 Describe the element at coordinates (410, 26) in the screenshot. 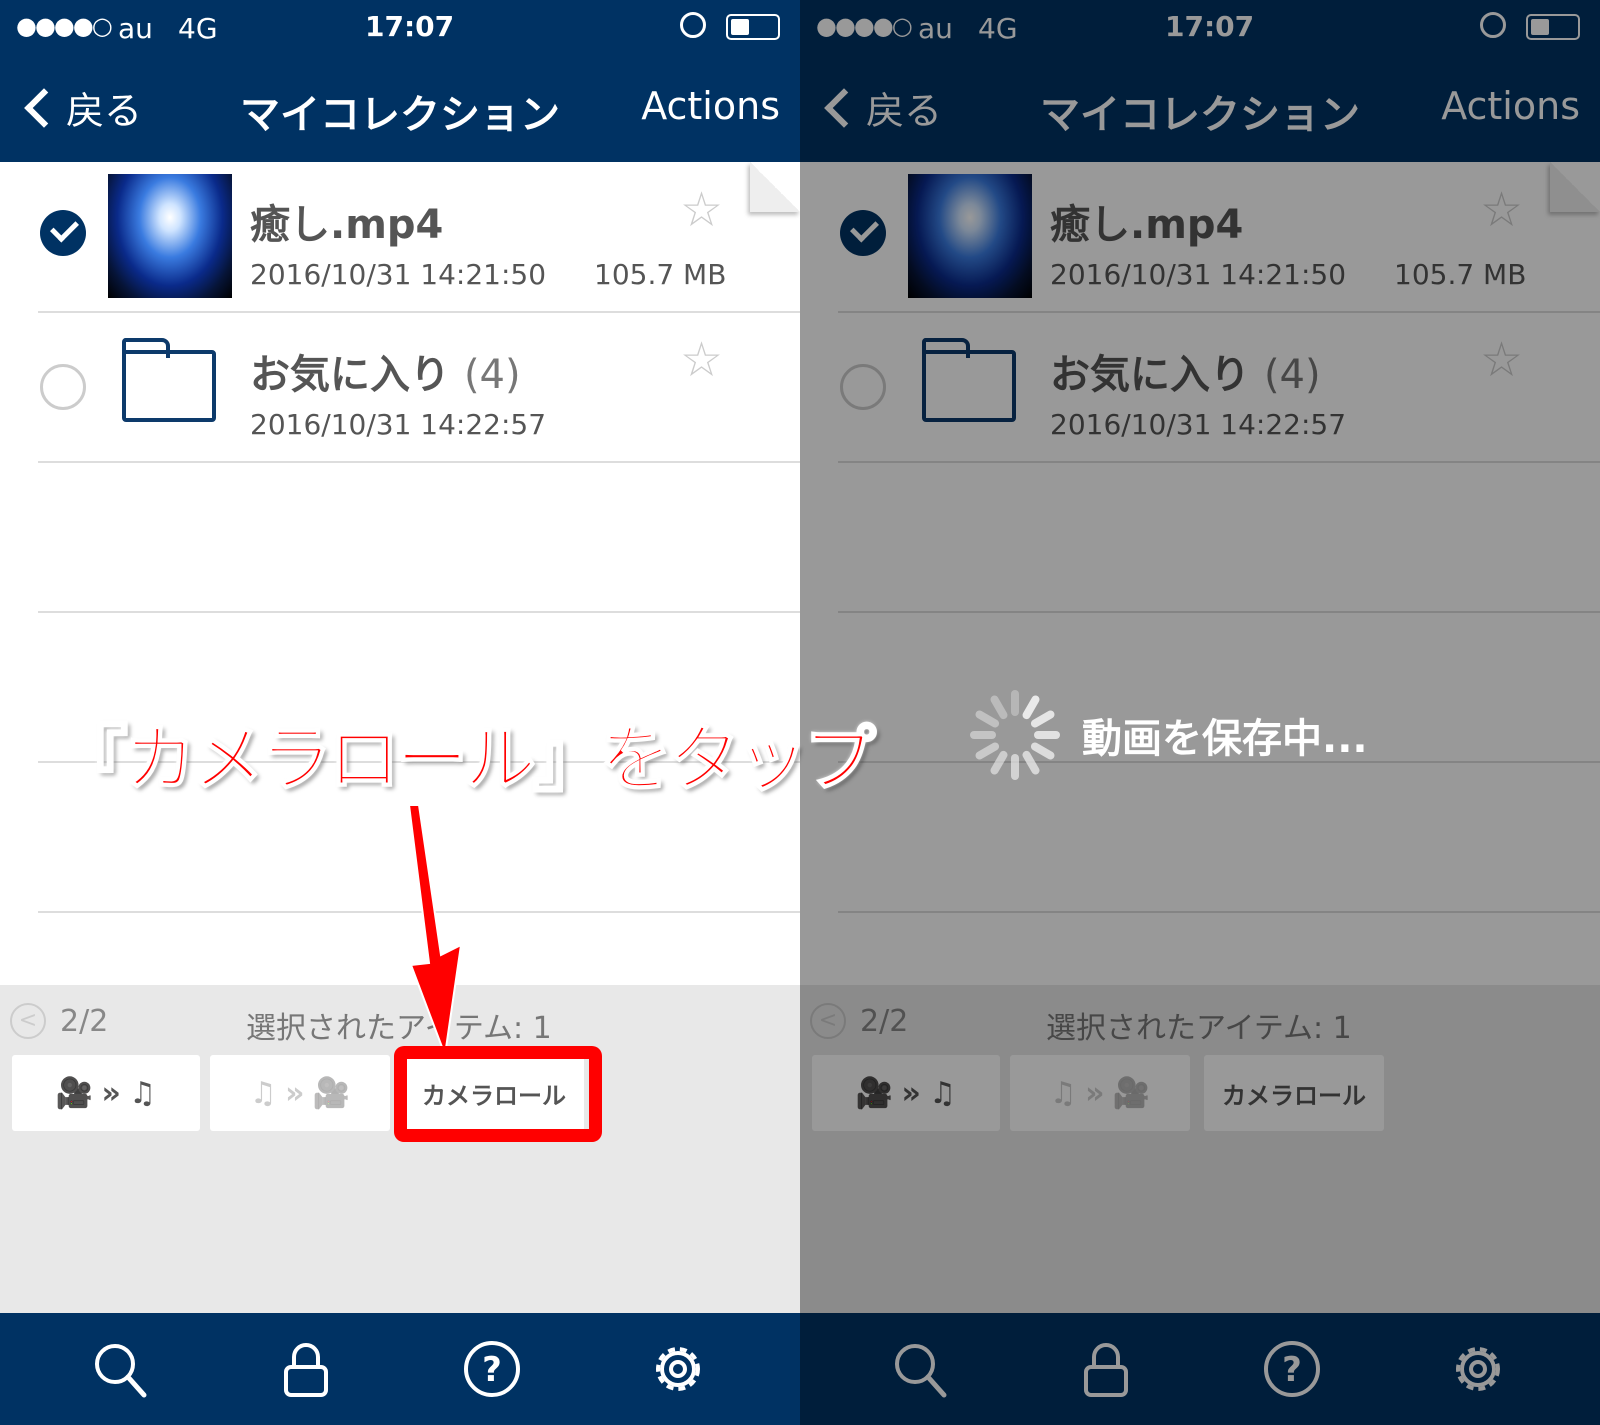

I see `clock: 17:07` at that location.